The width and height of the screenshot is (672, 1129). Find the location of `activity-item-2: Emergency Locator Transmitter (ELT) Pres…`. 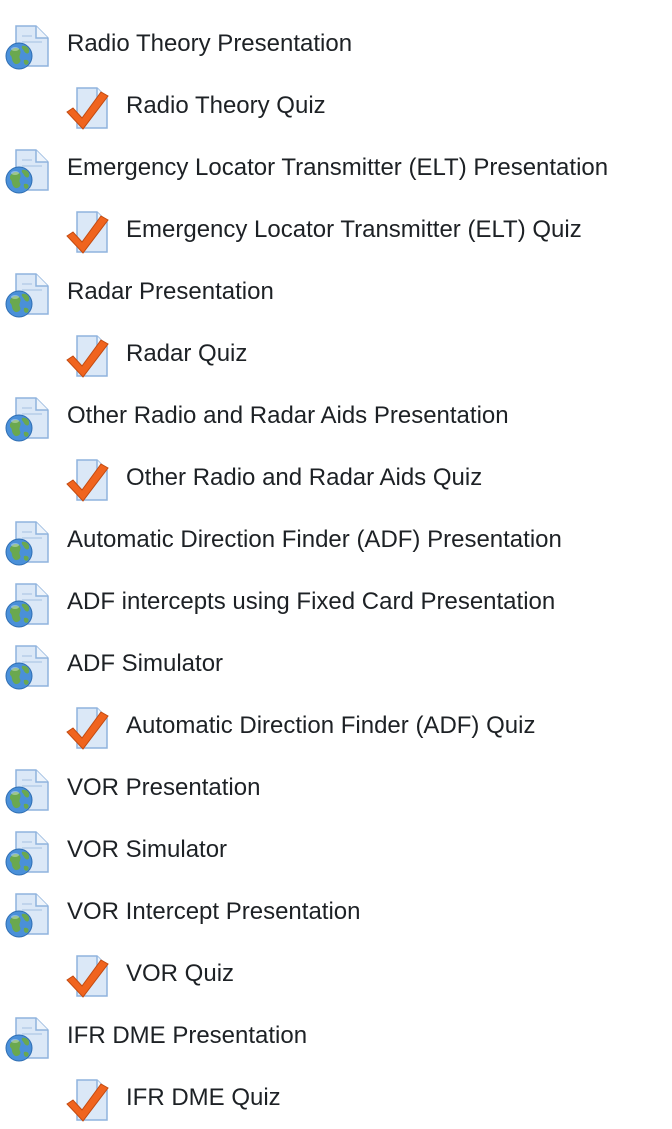

activity-item-2: Emergency Locator Transmitter (ELT) Pres… is located at coordinates (336, 168).